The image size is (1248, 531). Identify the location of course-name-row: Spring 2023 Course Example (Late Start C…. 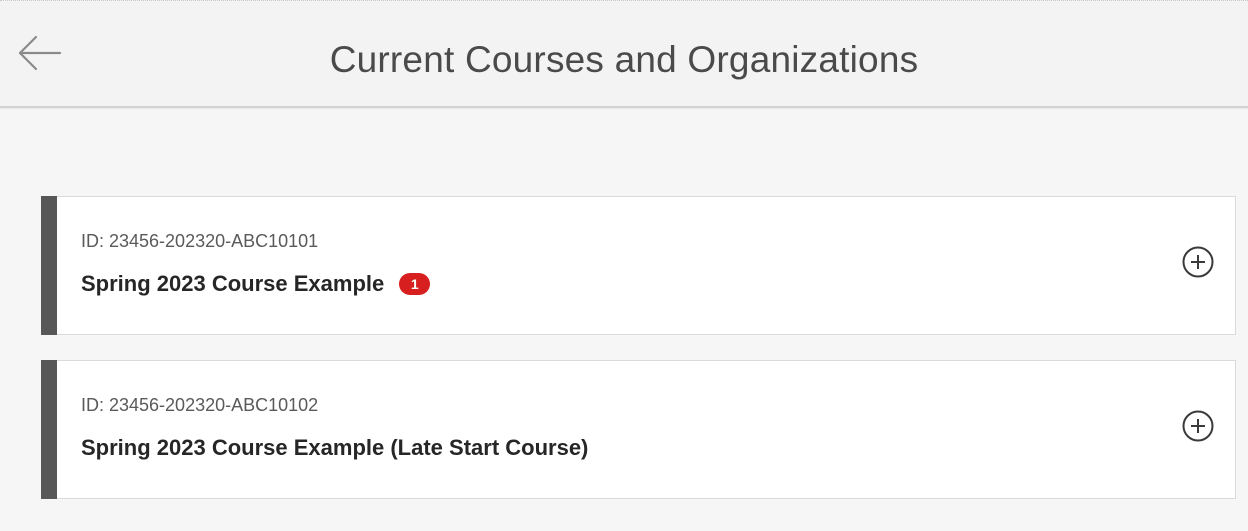
(334, 448).